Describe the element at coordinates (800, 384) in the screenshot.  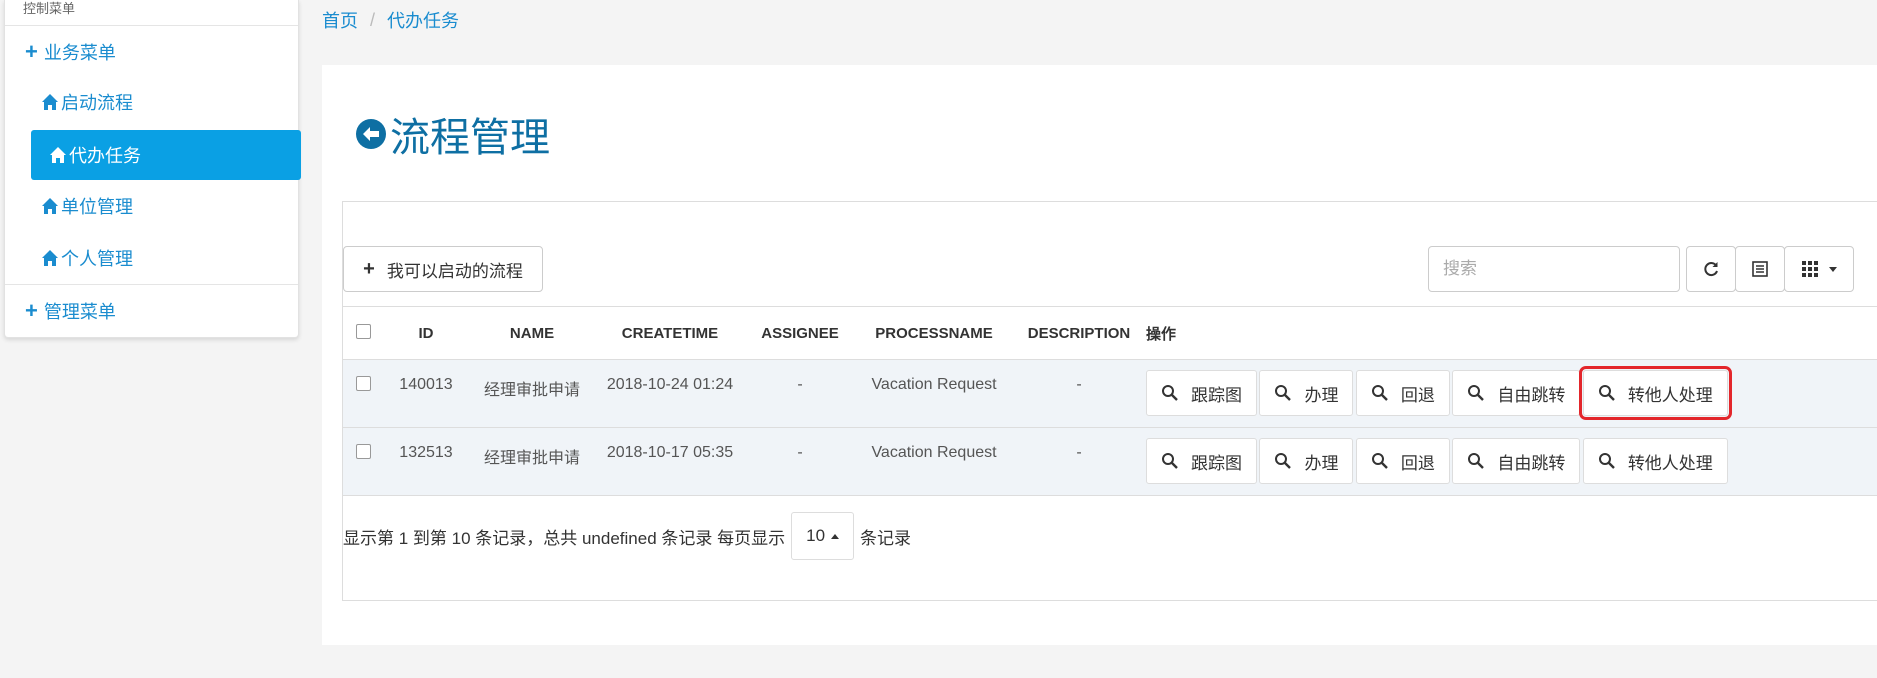
I see `cell-assignee: -` at that location.